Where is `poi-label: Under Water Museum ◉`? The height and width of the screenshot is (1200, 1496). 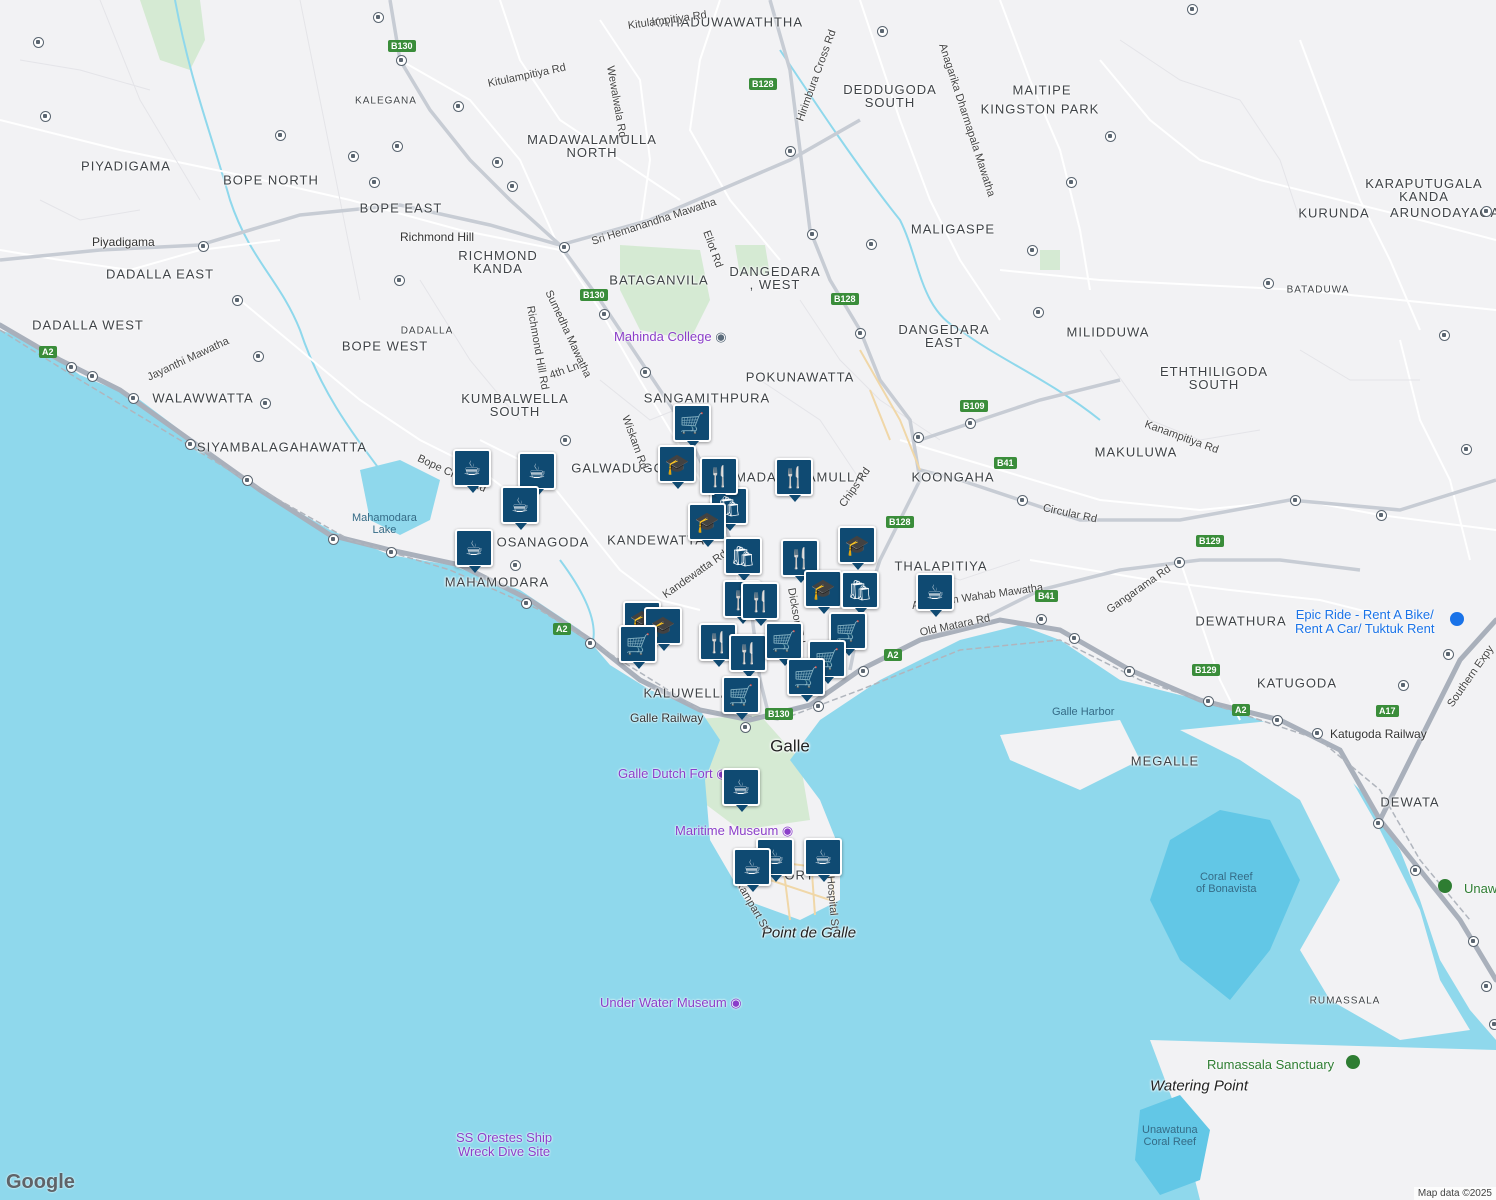 poi-label: Under Water Museum ◉ is located at coordinates (671, 1003).